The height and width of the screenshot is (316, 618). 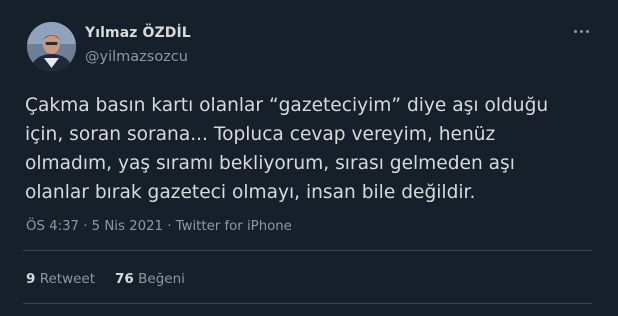 What do you see at coordinates (138, 33) in the screenshot?
I see `user-display-name: Yılmaz ÖZDİL` at bounding box center [138, 33].